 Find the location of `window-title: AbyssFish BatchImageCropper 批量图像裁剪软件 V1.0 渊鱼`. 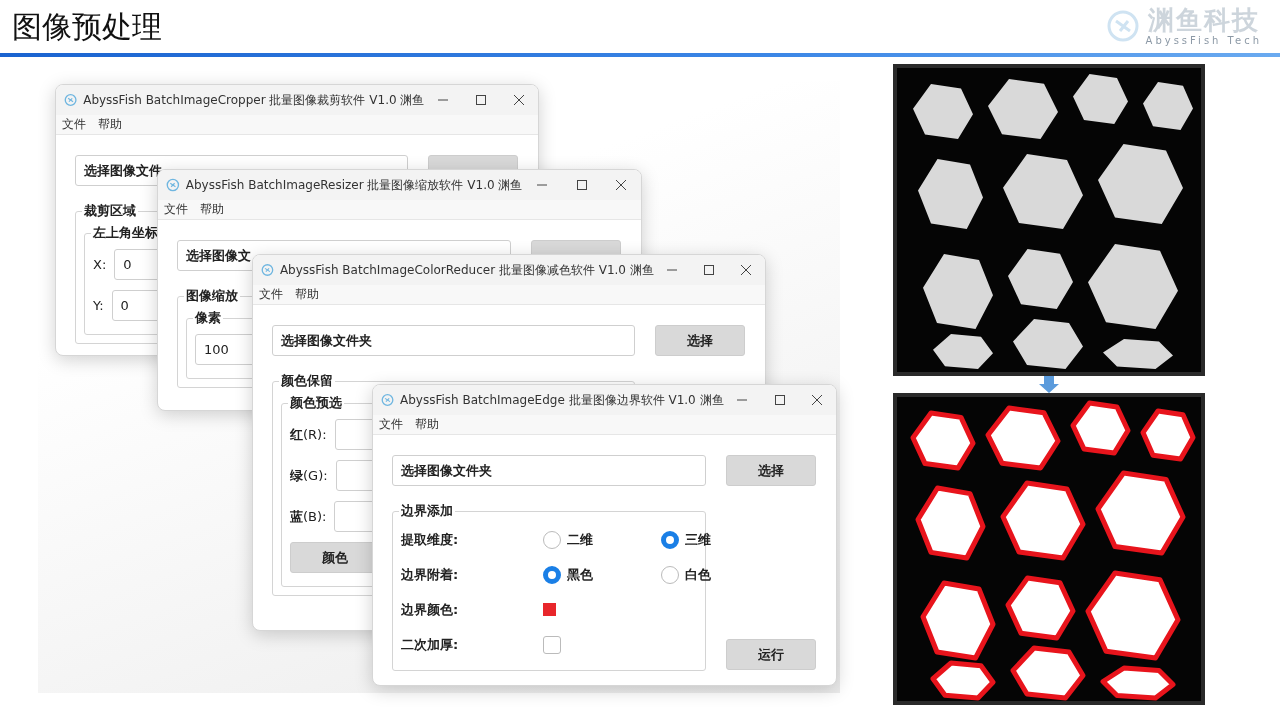

window-title: AbyssFish BatchImageCropper 批量图像裁剪软件 V1.0 渊鱼 is located at coordinates (254, 100).